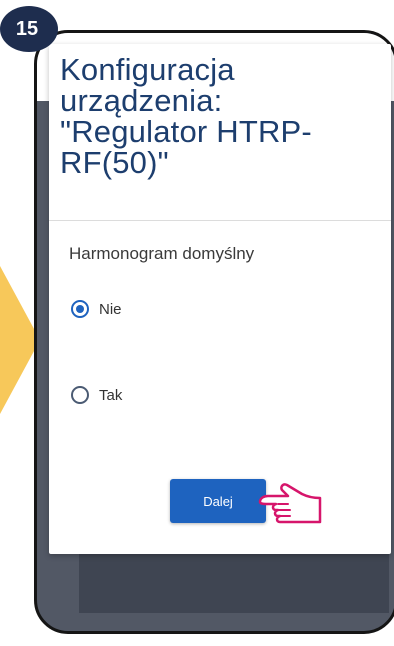 The width and height of the screenshot is (394, 646). What do you see at coordinates (96, 395) in the screenshot?
I see `option-tak: Tak` at bounding box center [96, 395].